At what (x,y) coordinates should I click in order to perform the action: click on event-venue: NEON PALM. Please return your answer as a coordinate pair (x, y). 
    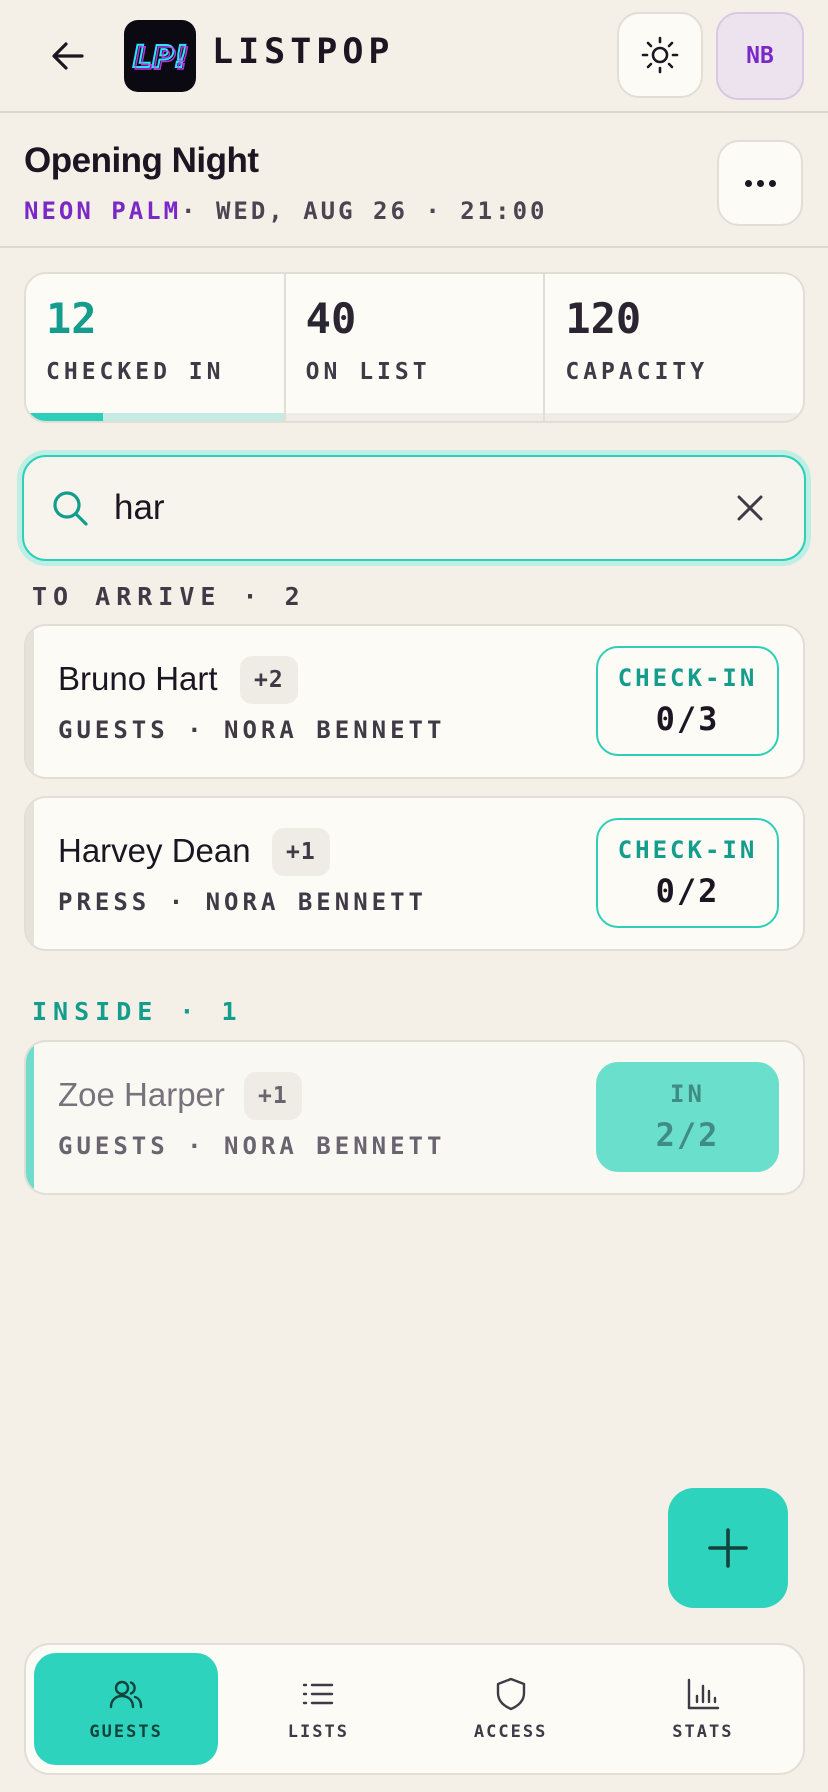
    Looking at the image, I should click on (102, 211).